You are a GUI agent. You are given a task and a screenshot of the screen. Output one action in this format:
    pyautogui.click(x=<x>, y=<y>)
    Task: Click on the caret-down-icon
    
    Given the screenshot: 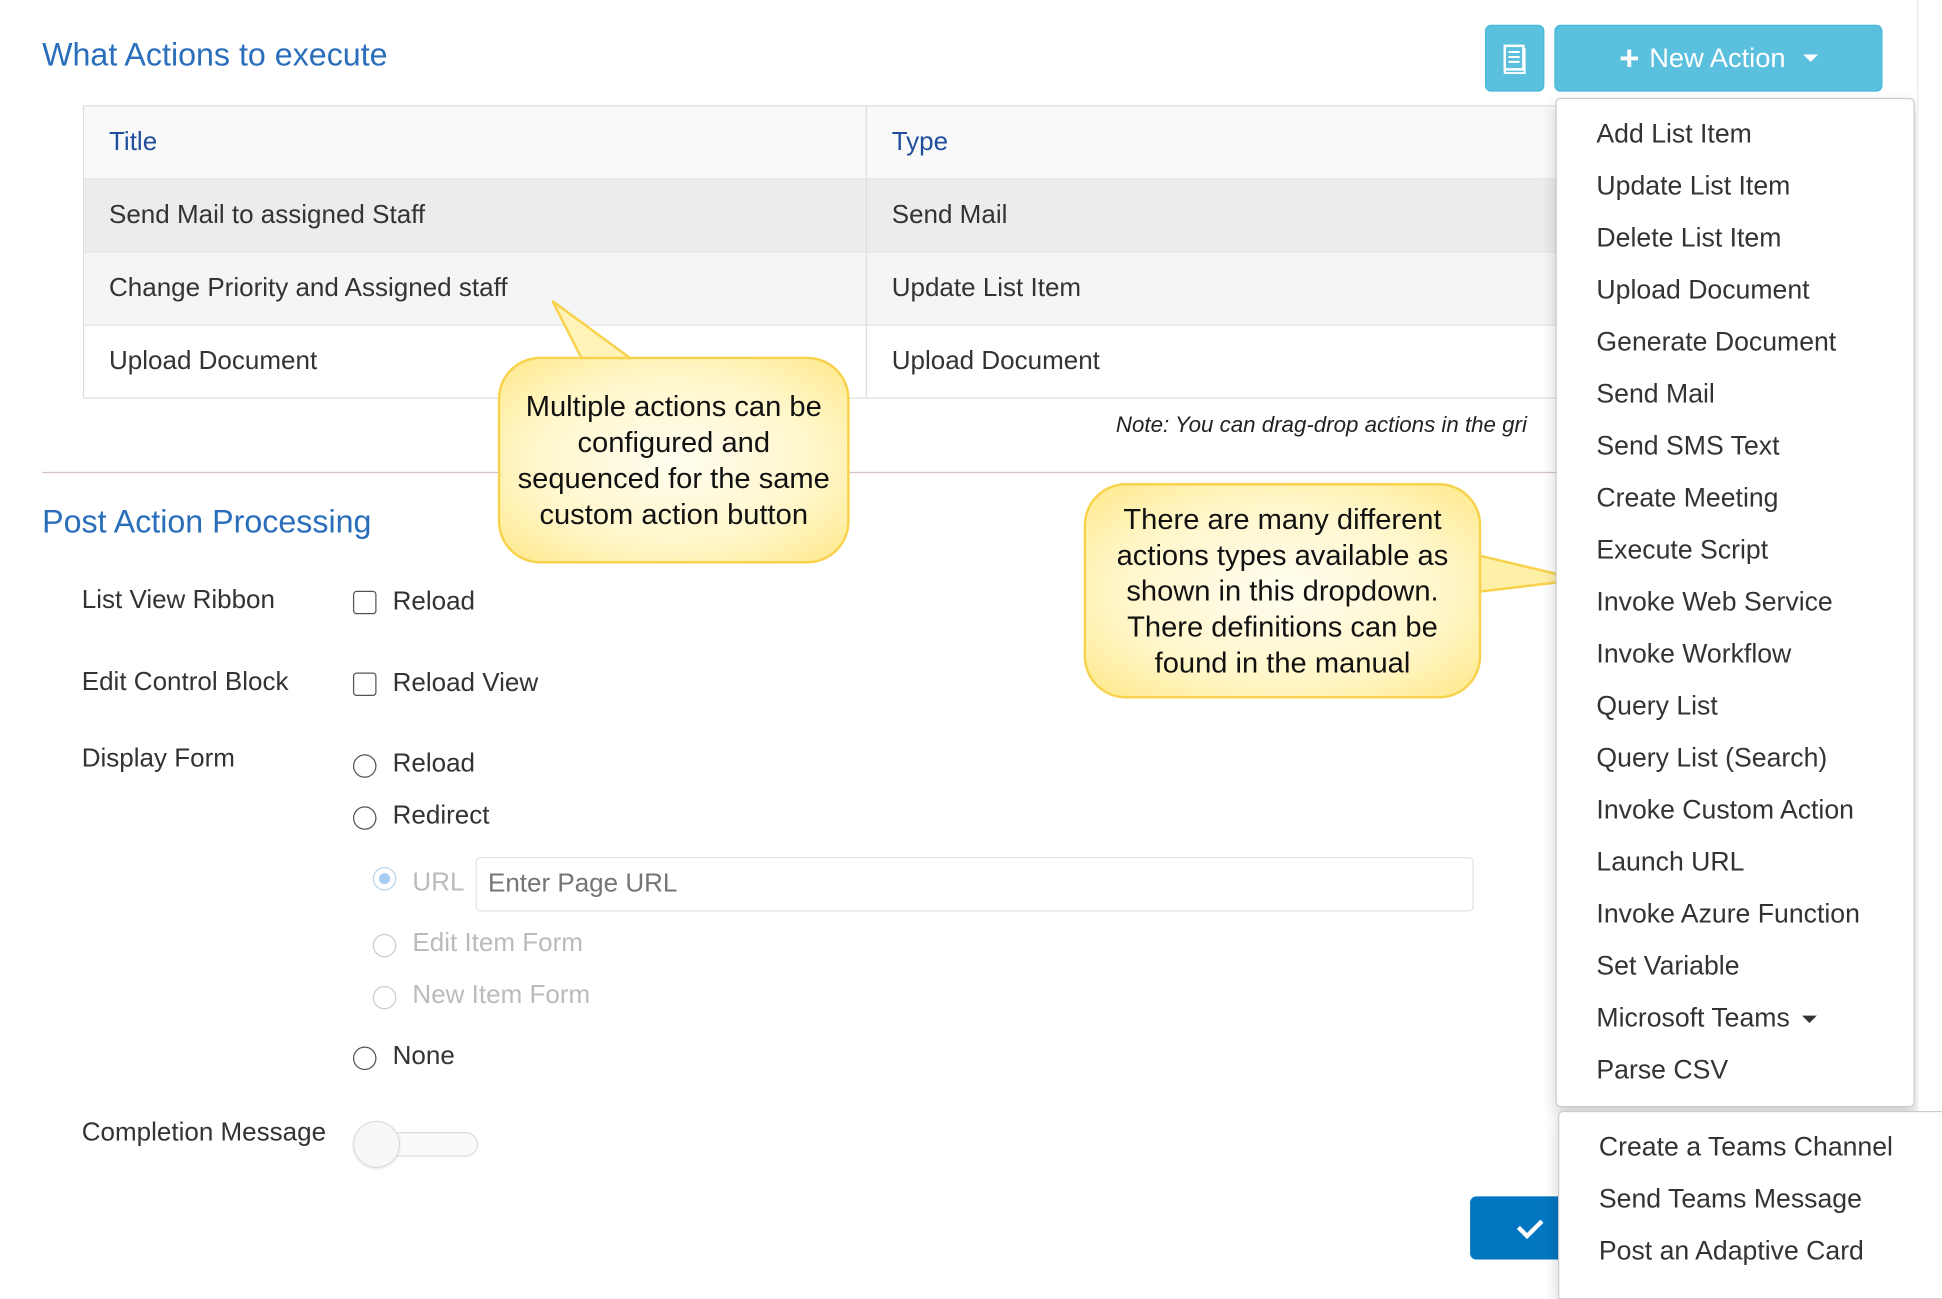 What is the action you would take?
    pyautogui.click(x=1810, y=1019)
    